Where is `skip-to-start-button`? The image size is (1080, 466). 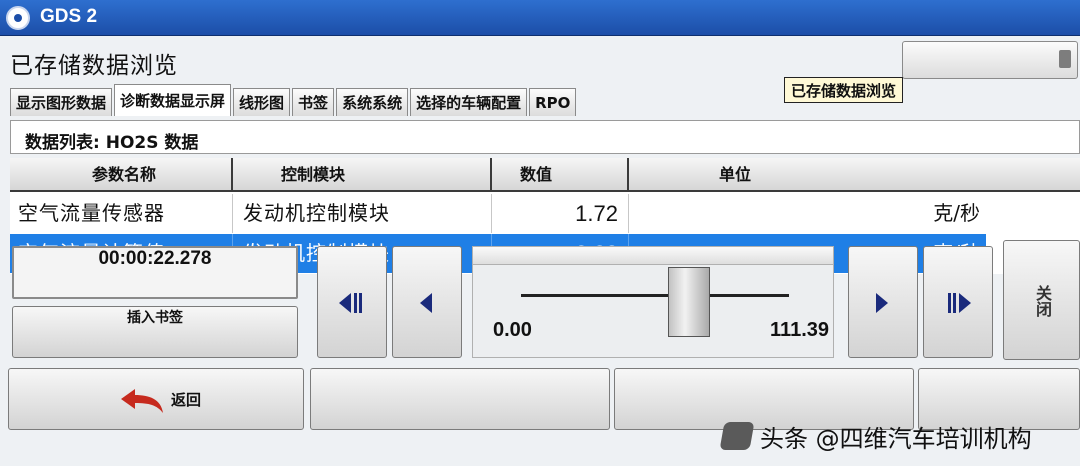
skip-to-start-button is located at coordinates (352, 302).